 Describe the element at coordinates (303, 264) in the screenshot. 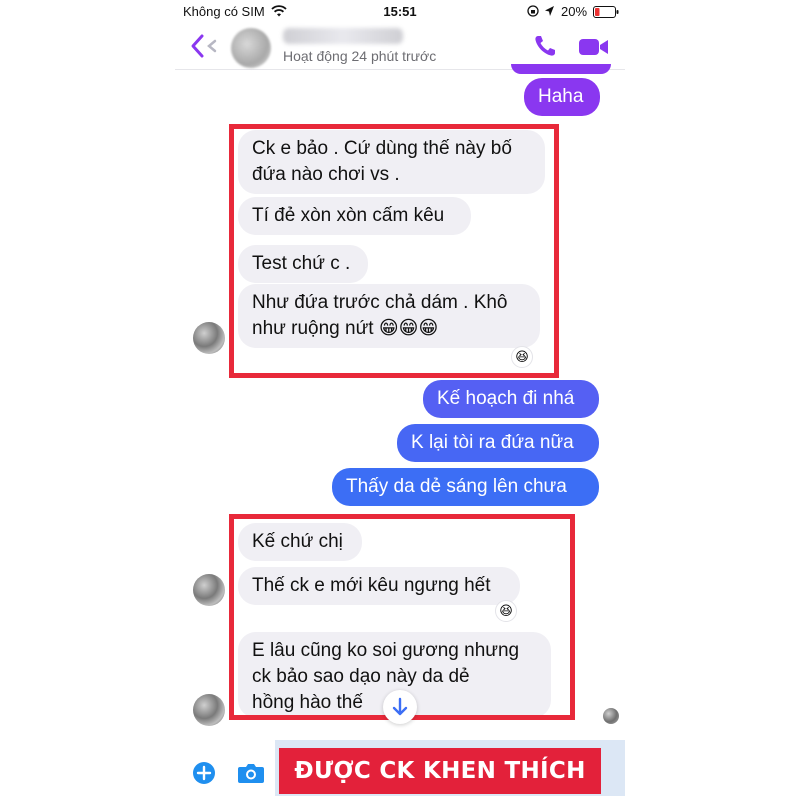

I see `message-bubble-received: Test chứ c .` at that location.